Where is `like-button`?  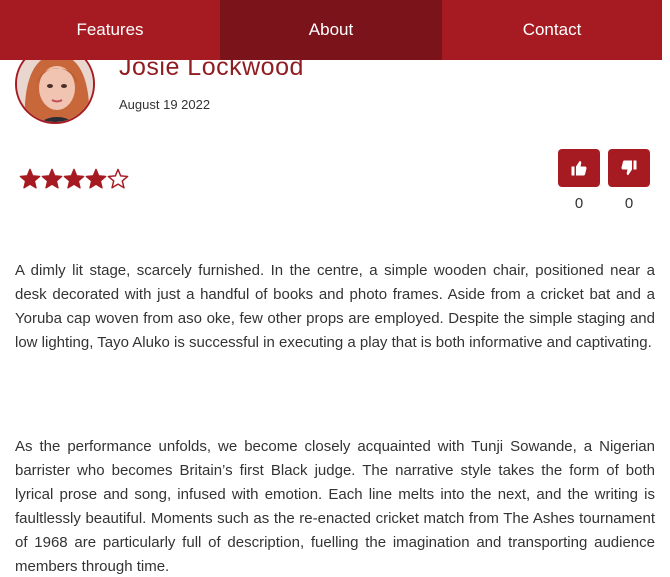 like-button is located at coordinates (579, 168).